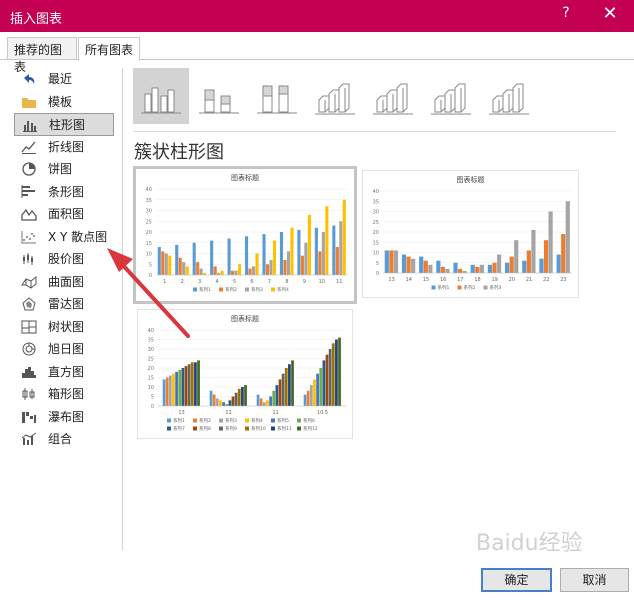  I want to click on x-tick-label: 19, so click(494, 280).